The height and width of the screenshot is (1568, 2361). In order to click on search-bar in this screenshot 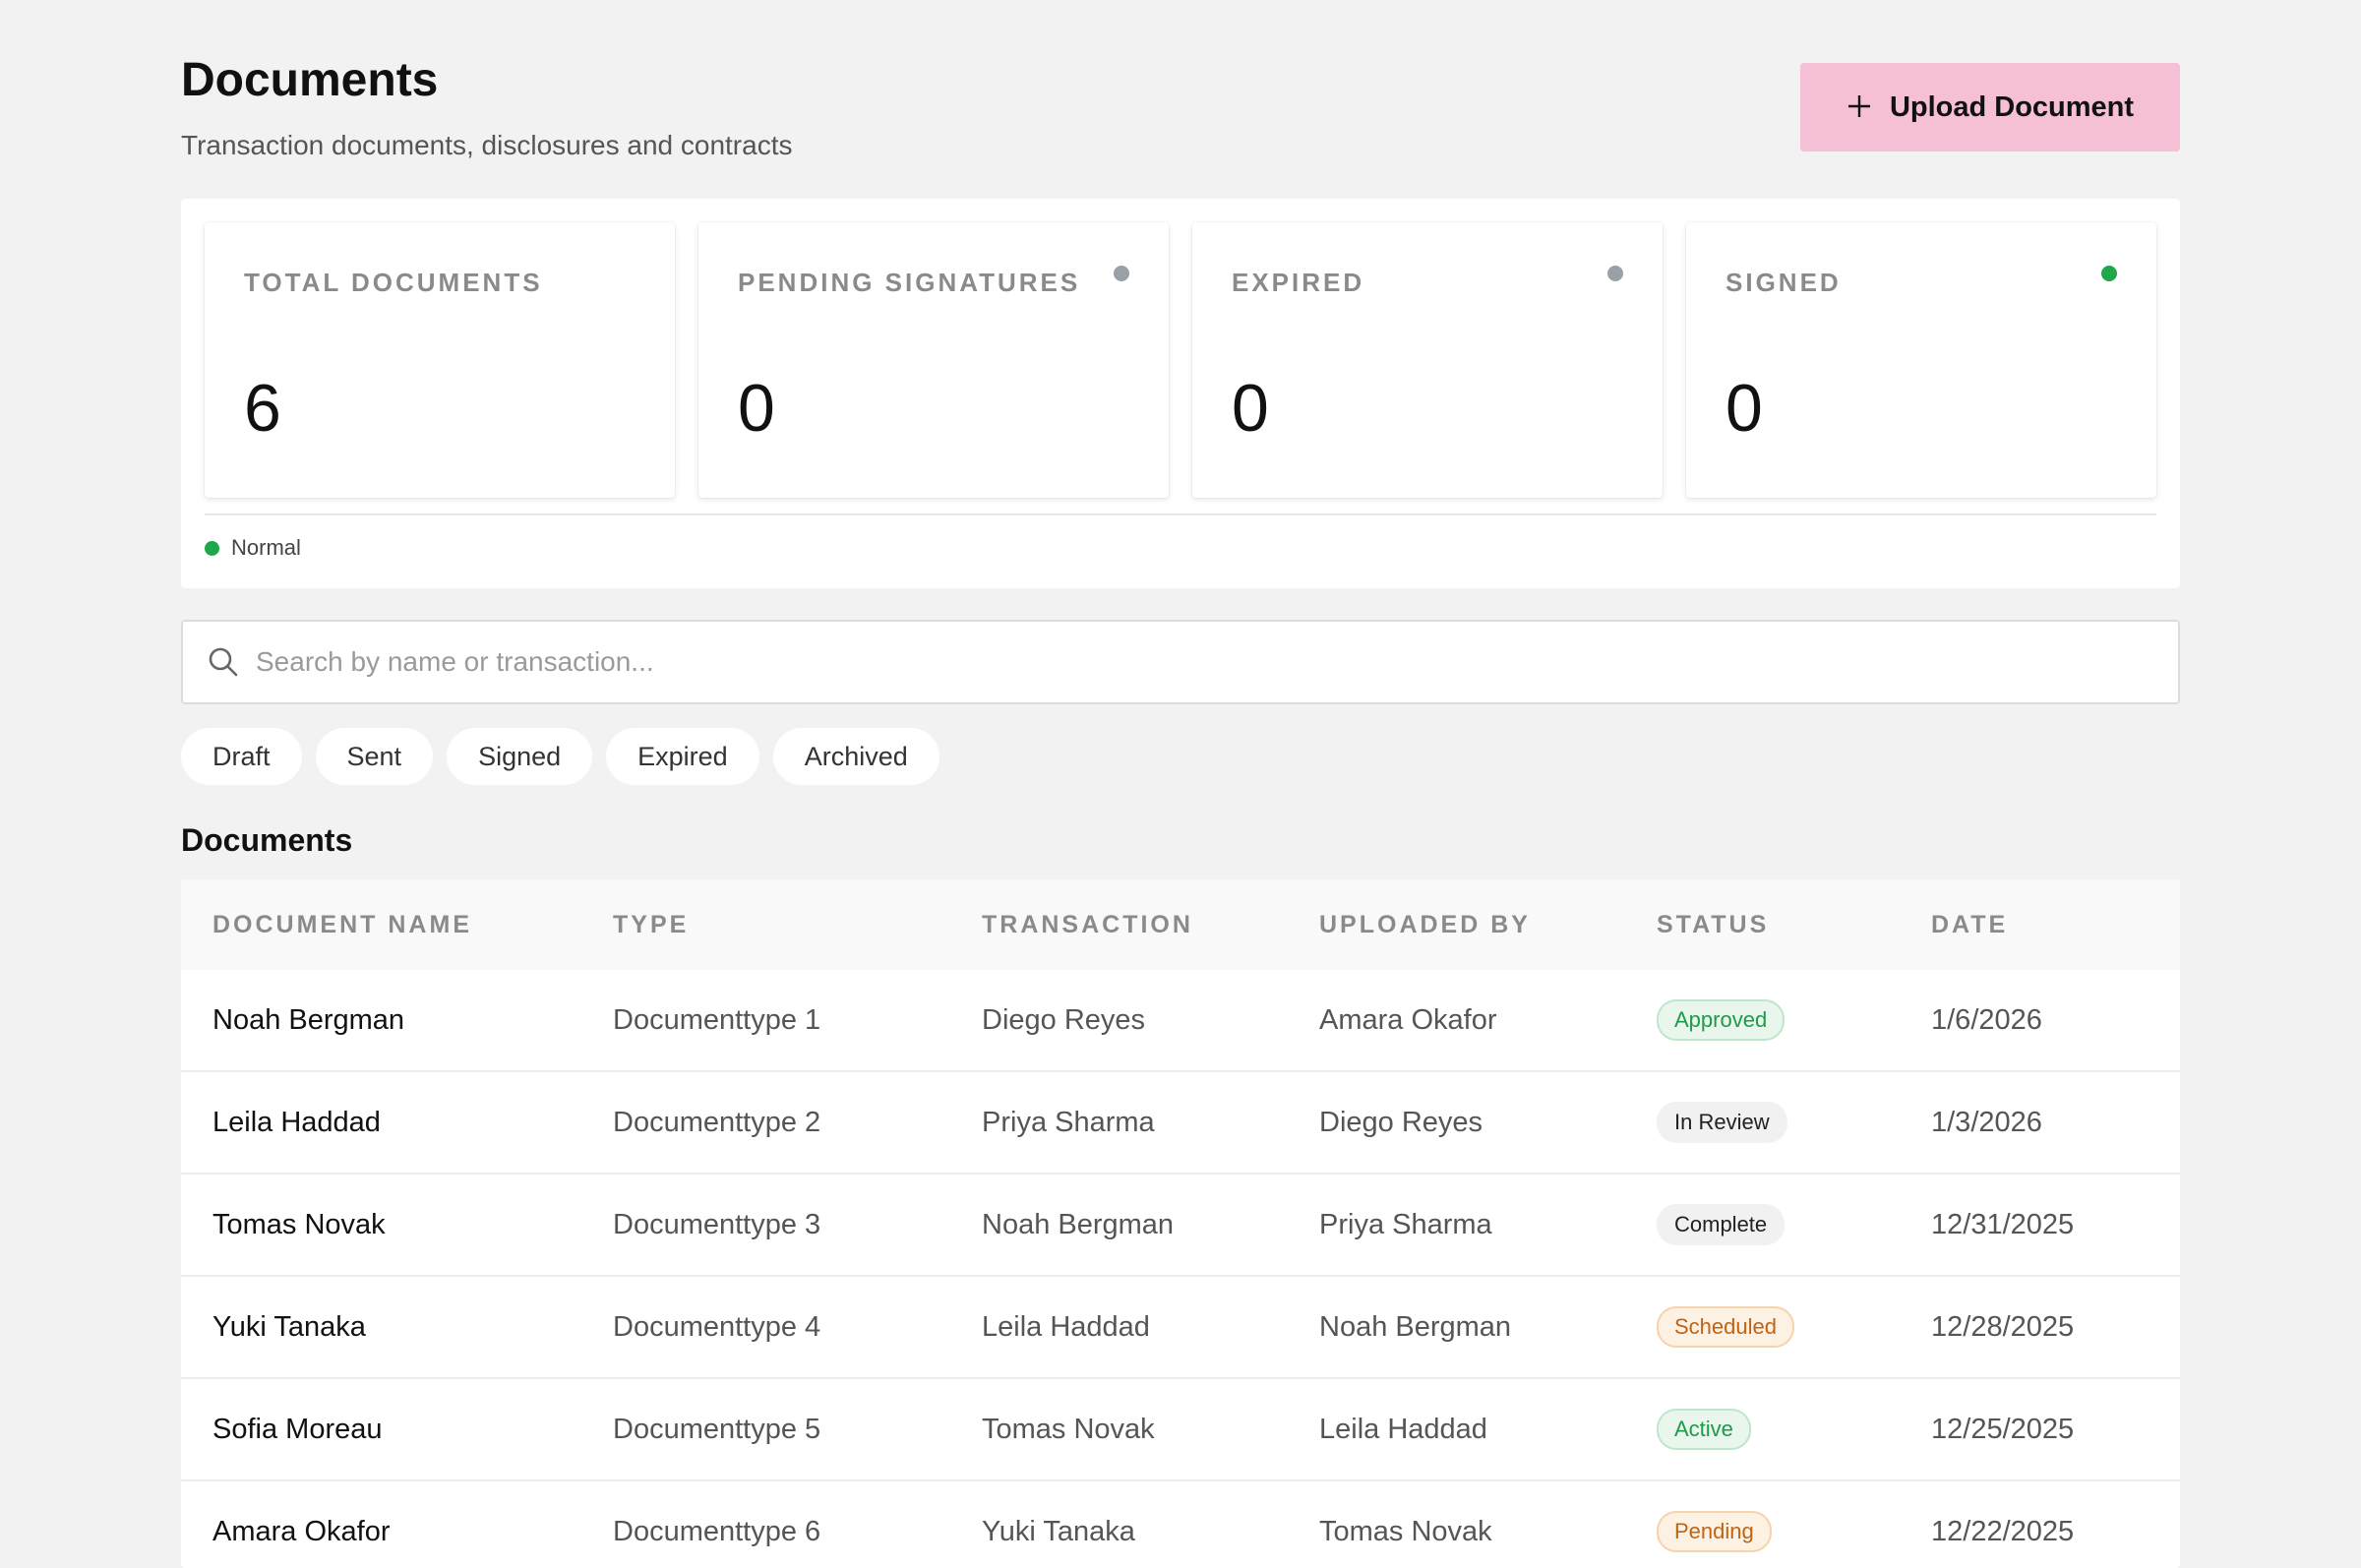, I will do `click(1180, 662)`.